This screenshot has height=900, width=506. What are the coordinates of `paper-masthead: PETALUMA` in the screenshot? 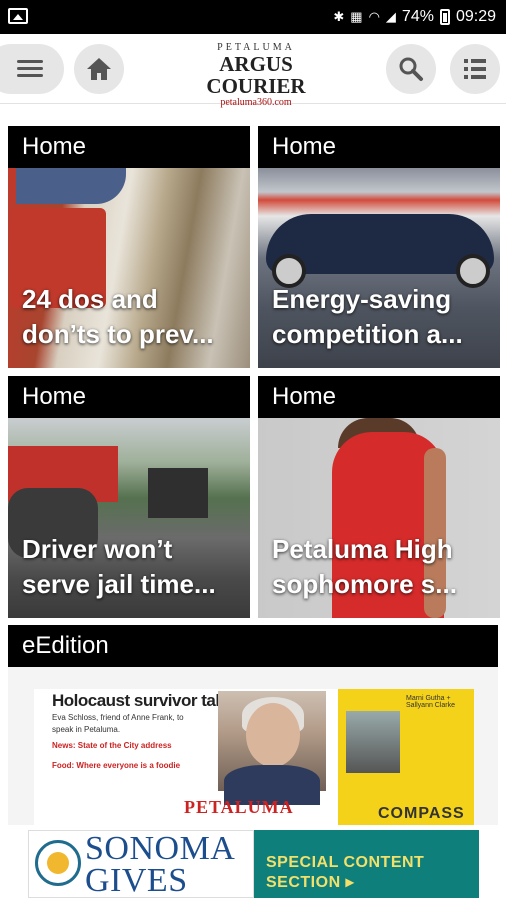 It's located at (239, 807).